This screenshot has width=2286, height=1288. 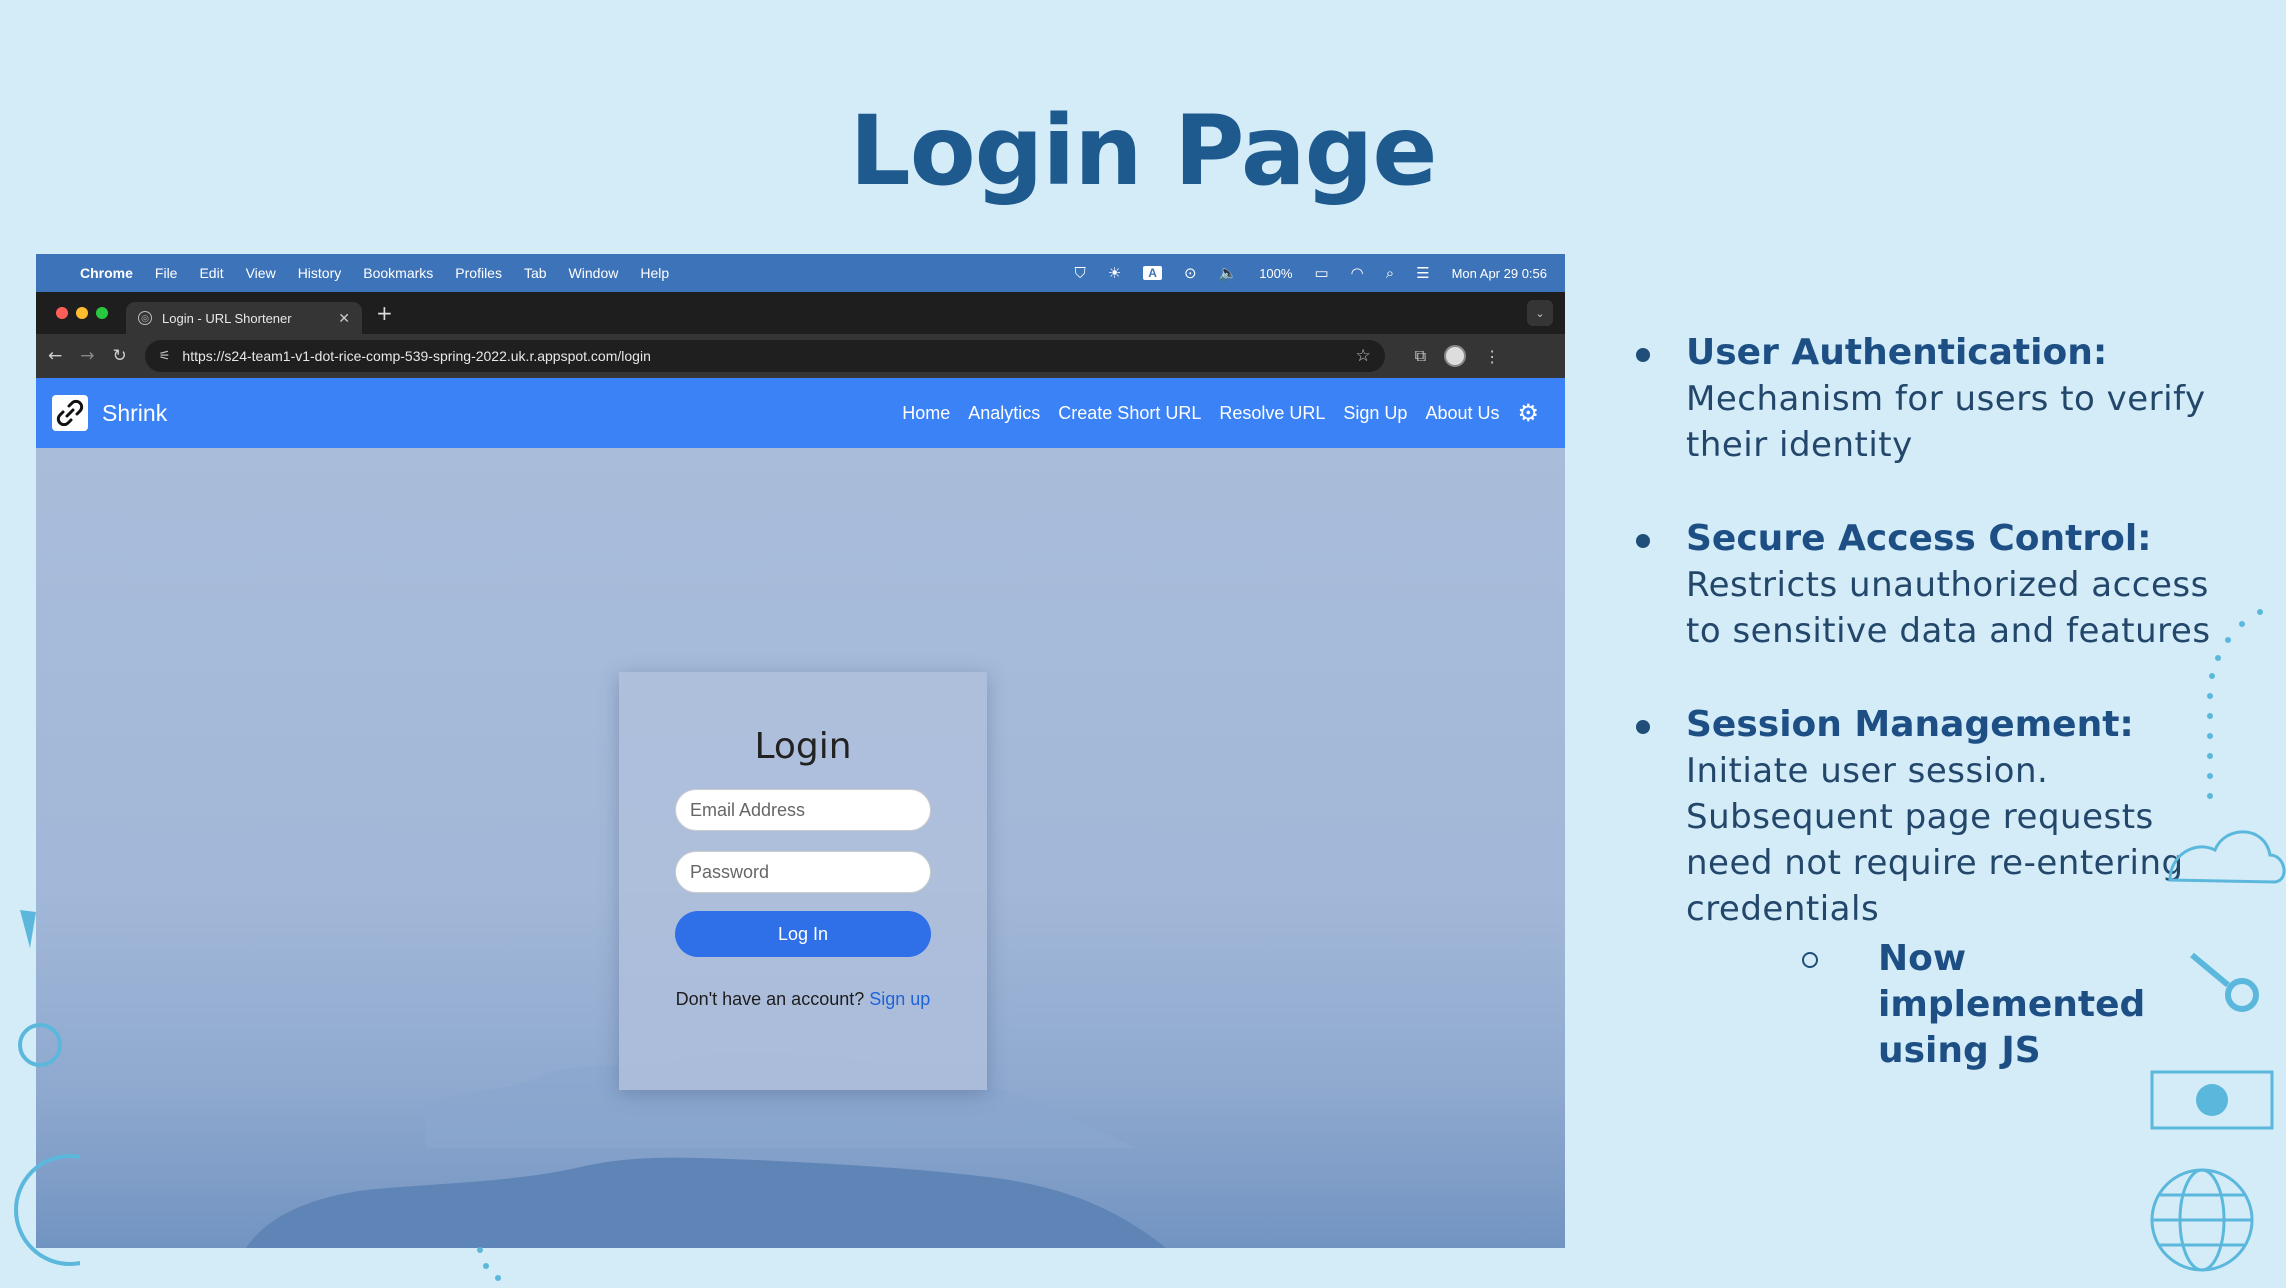 I want to click on globe-icon: ◎, so click(x=145, y=318).